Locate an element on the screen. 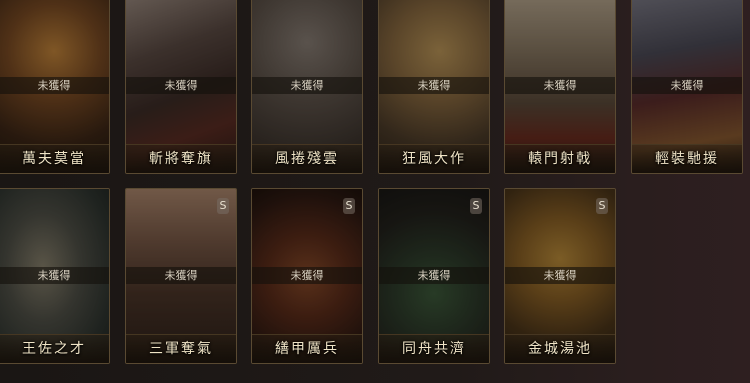 Image resolution: width=750 pixels, height=383 pixels. card-name: 繕甲厲兵 is located at coordinates (307, 349).